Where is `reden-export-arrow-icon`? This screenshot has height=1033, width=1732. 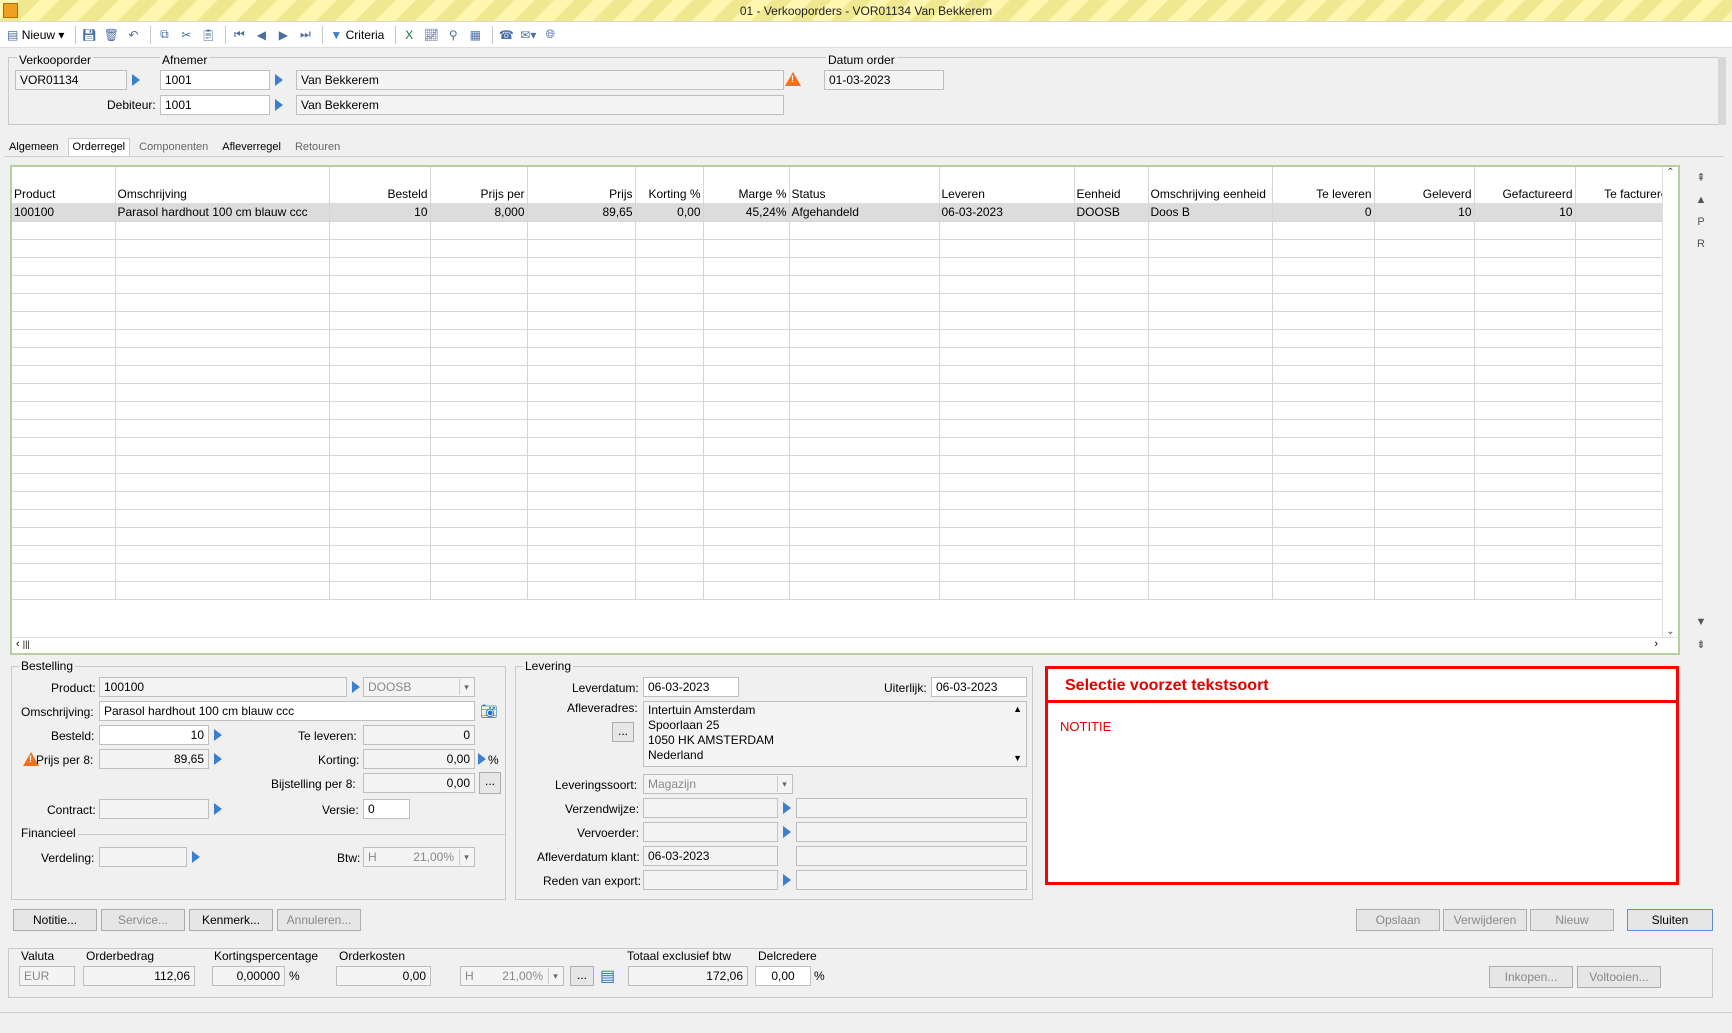
reden-export-arrow-icon is located at coordinates (787, 880).